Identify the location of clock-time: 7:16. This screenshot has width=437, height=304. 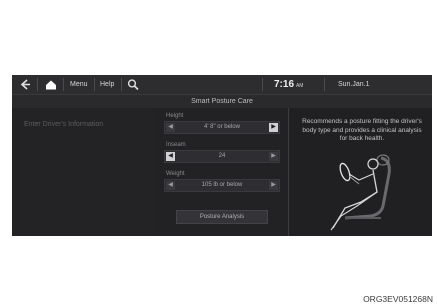
(284, 84).